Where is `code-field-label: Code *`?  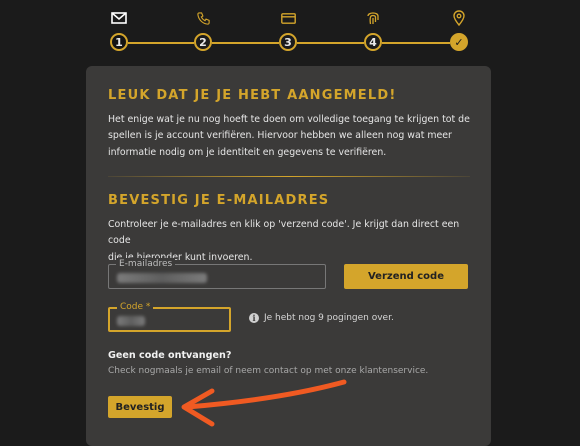
code-field-label: Code * is located at coordinates (135, 307).